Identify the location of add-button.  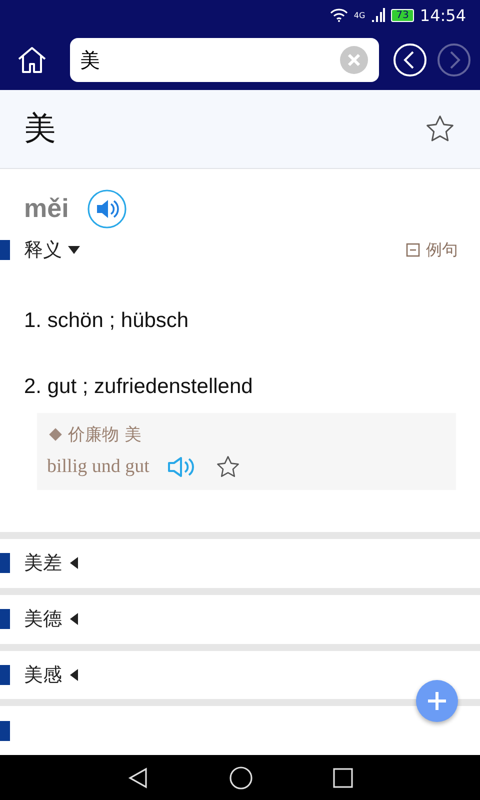
(437, 701).